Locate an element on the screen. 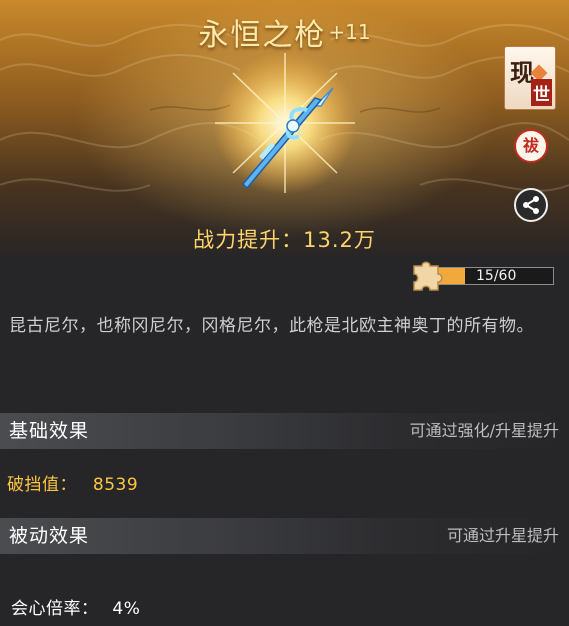 This screenshot has width=569, height=626. base-effect-hint: 可通过强化/升星提升 is located at coordinates (484, 430).